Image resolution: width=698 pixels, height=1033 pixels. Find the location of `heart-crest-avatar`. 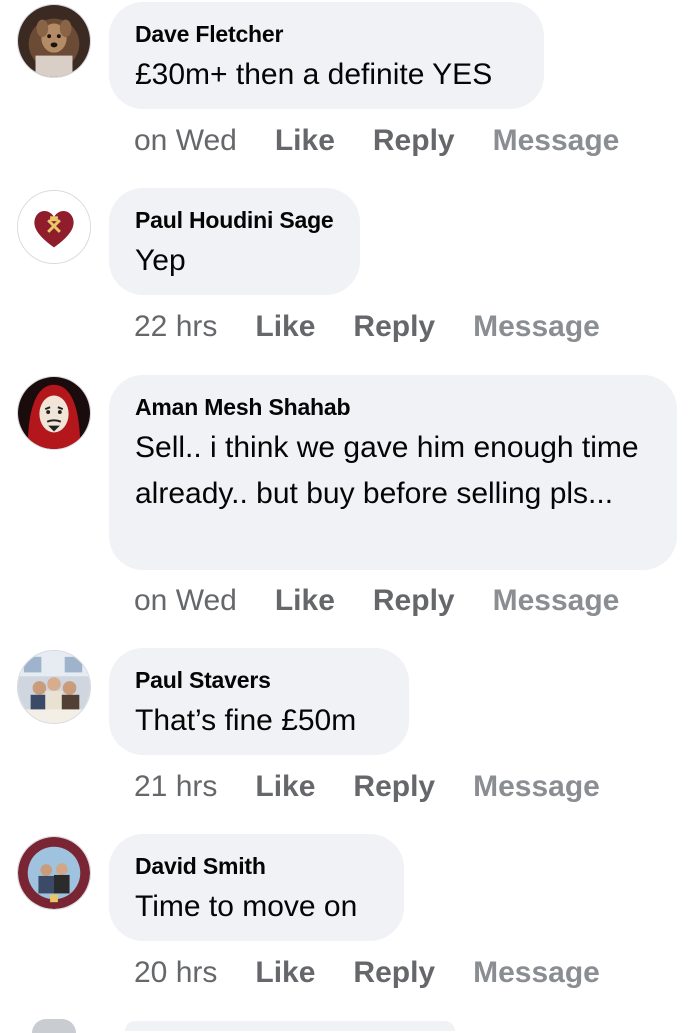

heart-crest-avatar is located at coordinates (54, 227).